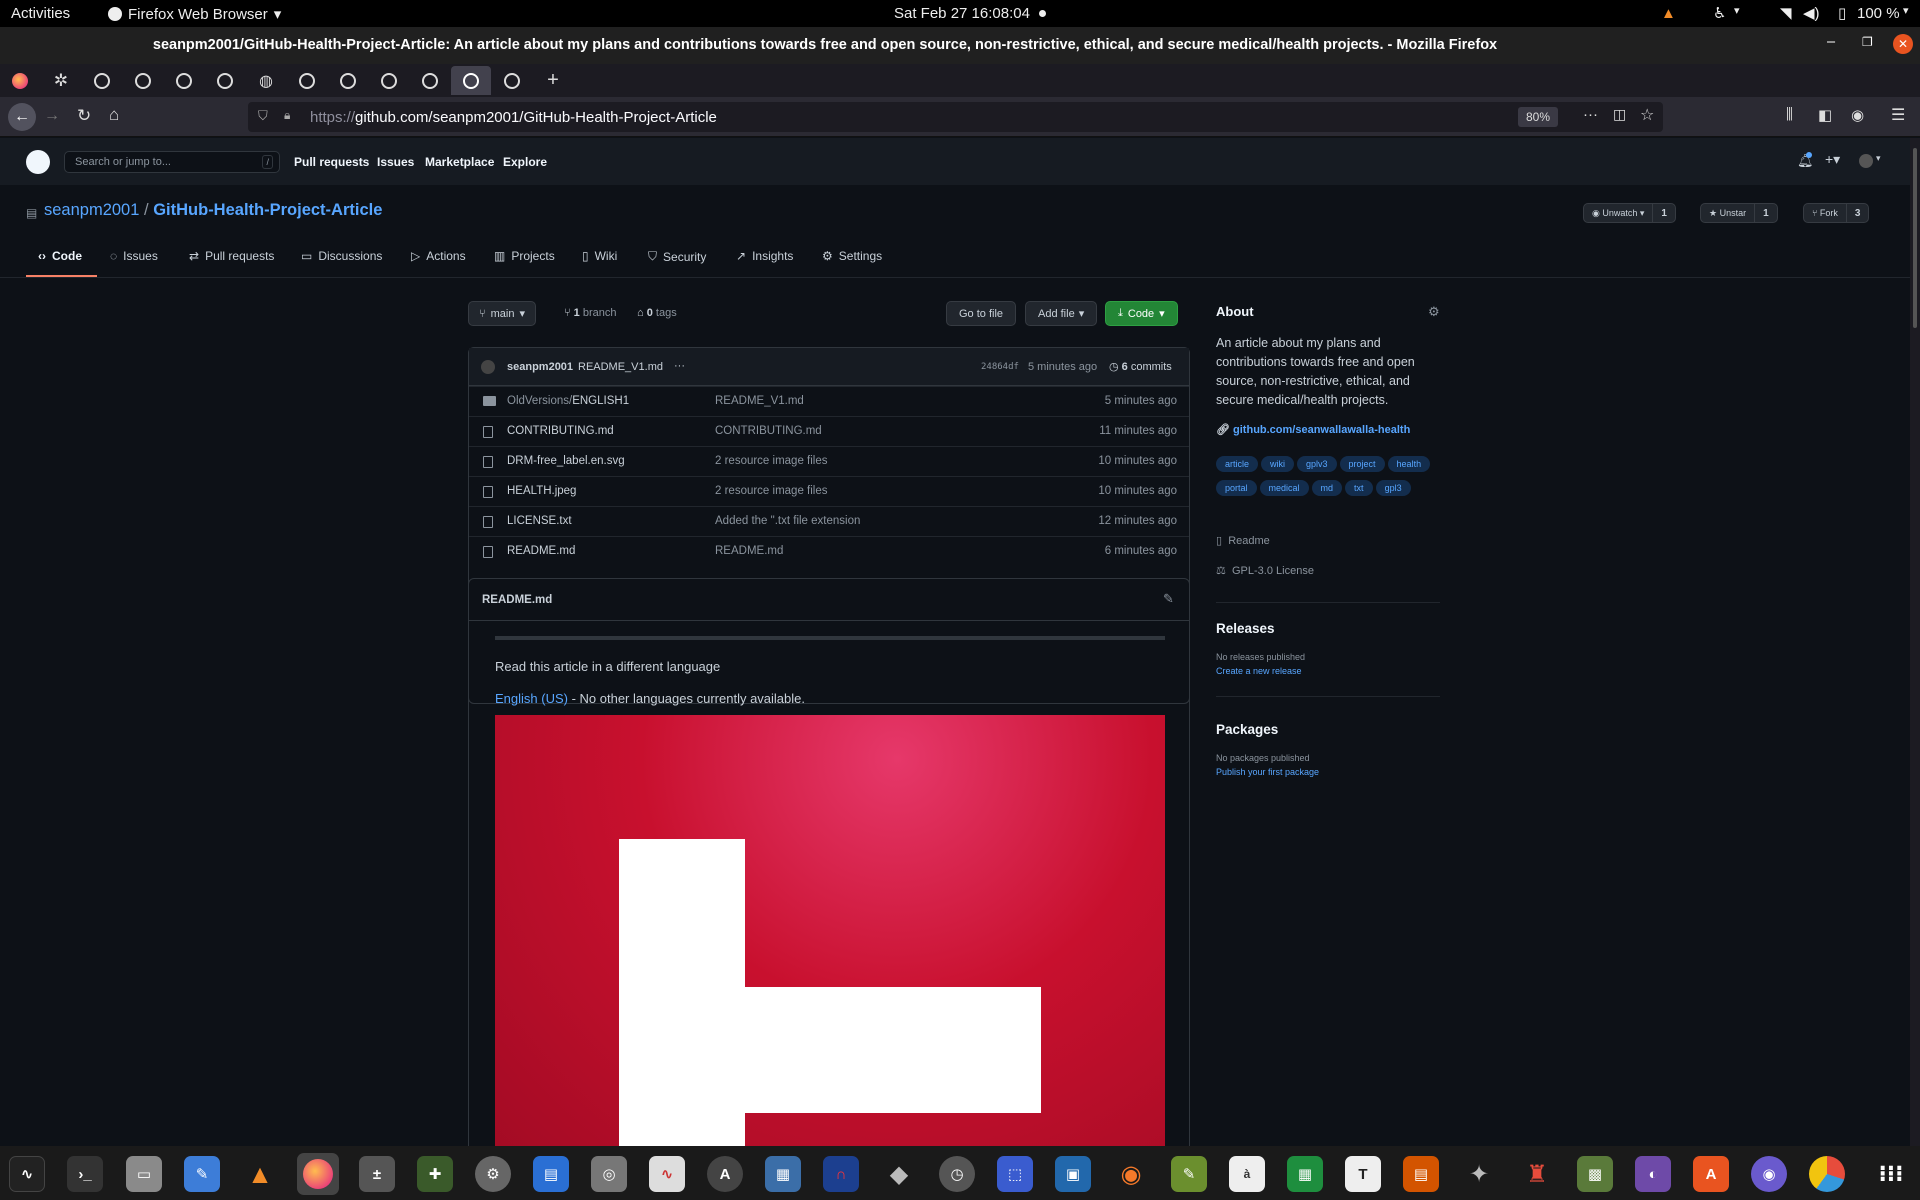 The width and height of the screenshot is (1920, 1200). I want to click on writer-icon: ▦, so click(783, 1174).